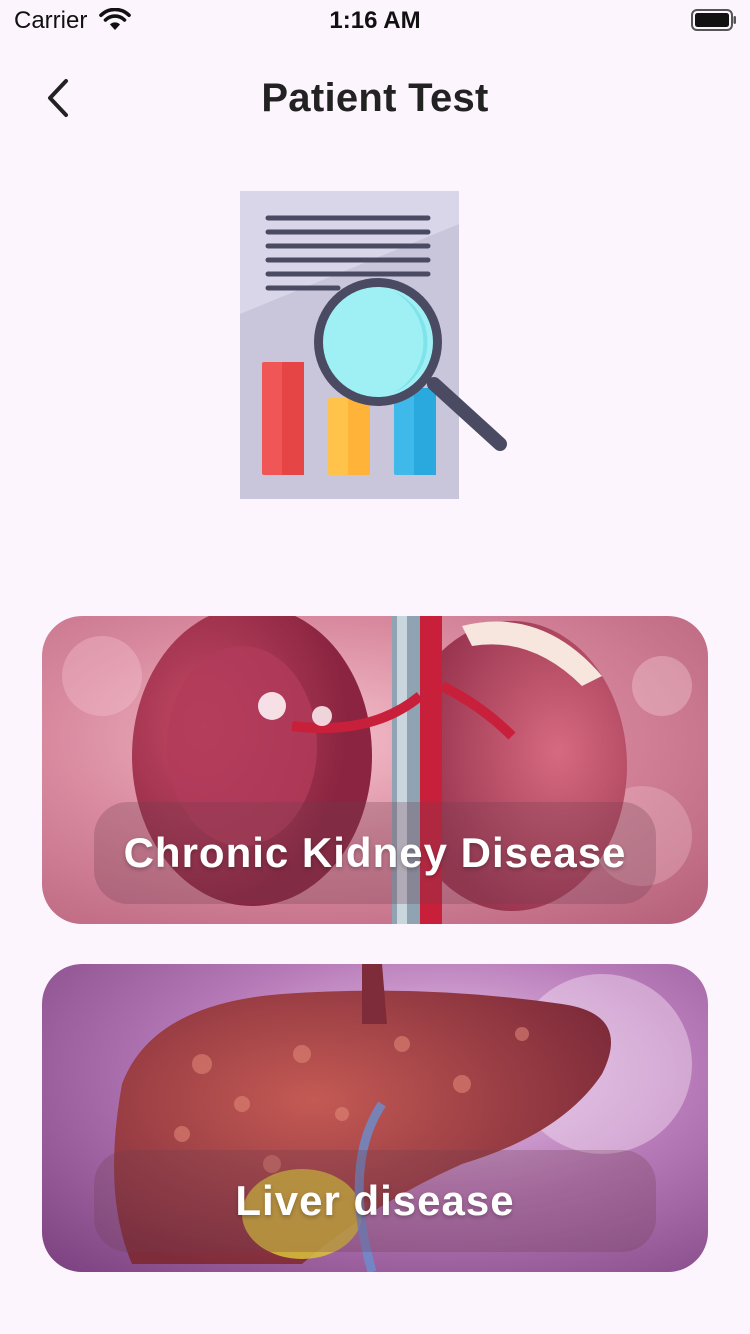 This screenshot has width=750, height=1334. I want to click on status-bar: Carrier 1:16 AM, so click(375, 20).